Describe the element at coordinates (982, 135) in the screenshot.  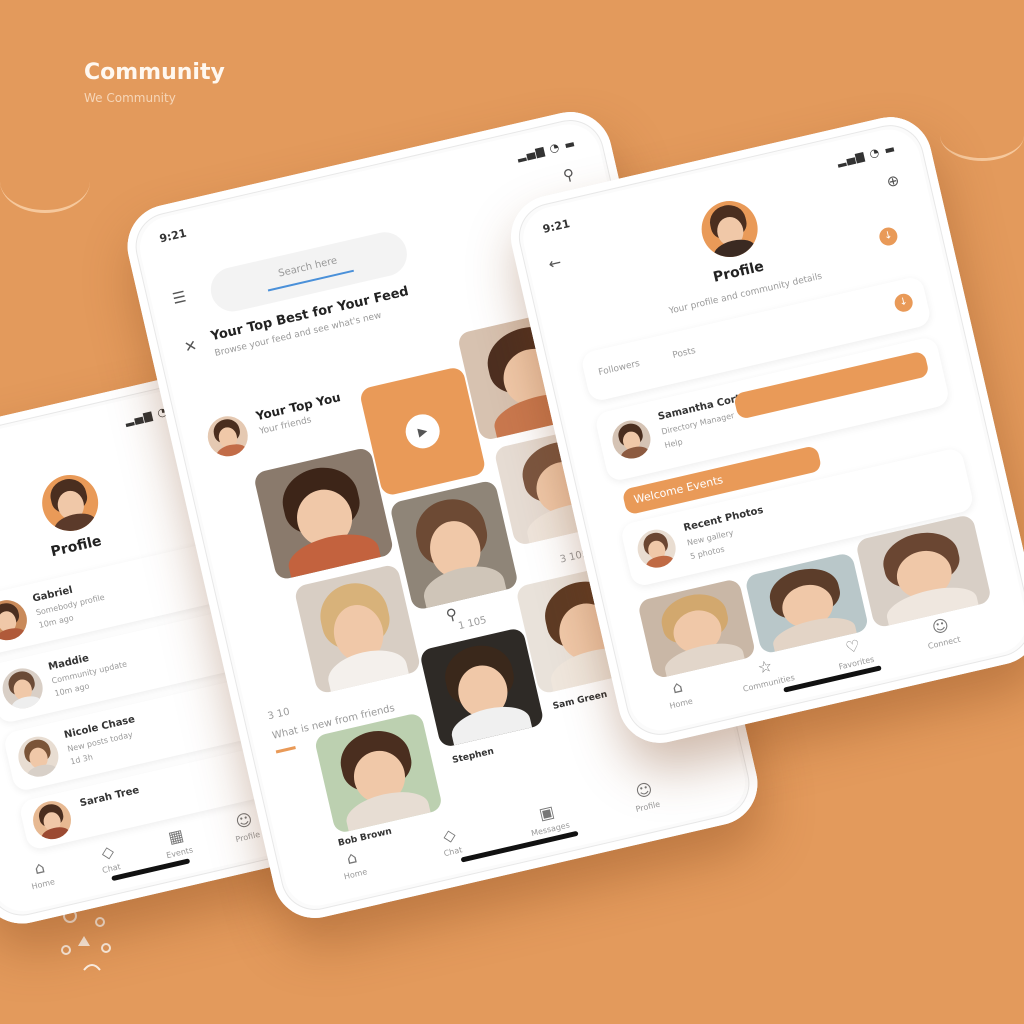
I see `decorative-arc-right` at that location.